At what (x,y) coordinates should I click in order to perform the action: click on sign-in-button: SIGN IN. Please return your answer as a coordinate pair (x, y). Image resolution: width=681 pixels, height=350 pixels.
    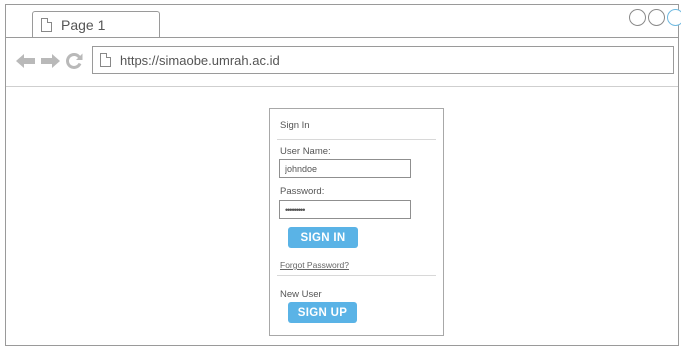
    Looking at the image, I should click on (323, 237).